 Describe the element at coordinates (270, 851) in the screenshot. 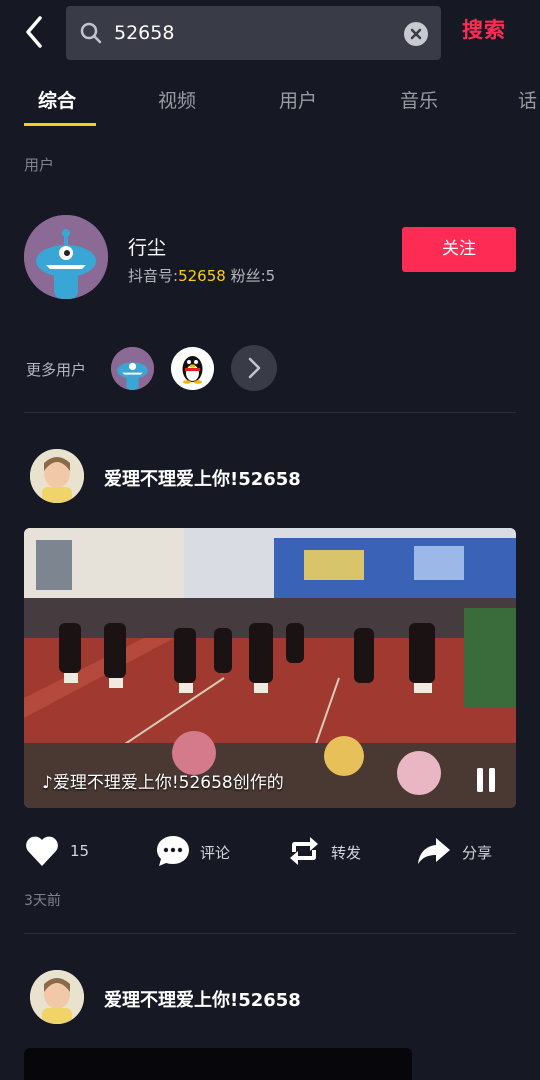

I see `post-actions: 15 评论 转发 分享` at that location.